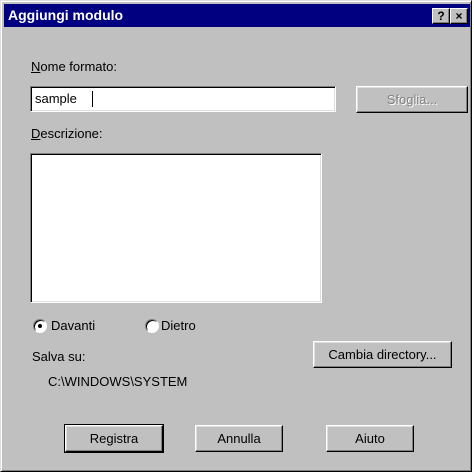 This screenshot has width=474, height=474. Describe the element at coordinates (441, 16) in the screenshot. I see `help-title-button: ?` at that location.